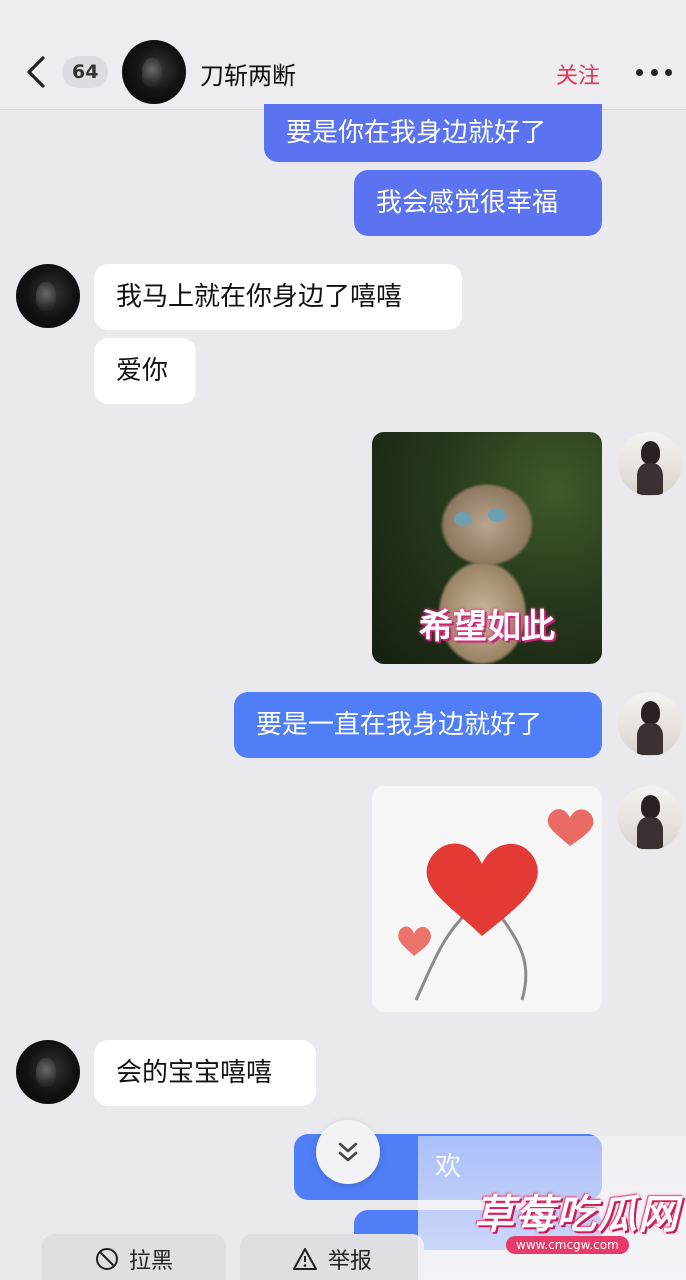  What do you see at coordinates (418, 725) in the screenshot?
I see `message-bubble-outgoing: 要是一直在我身边就好了` at bounding box center [418, 725].